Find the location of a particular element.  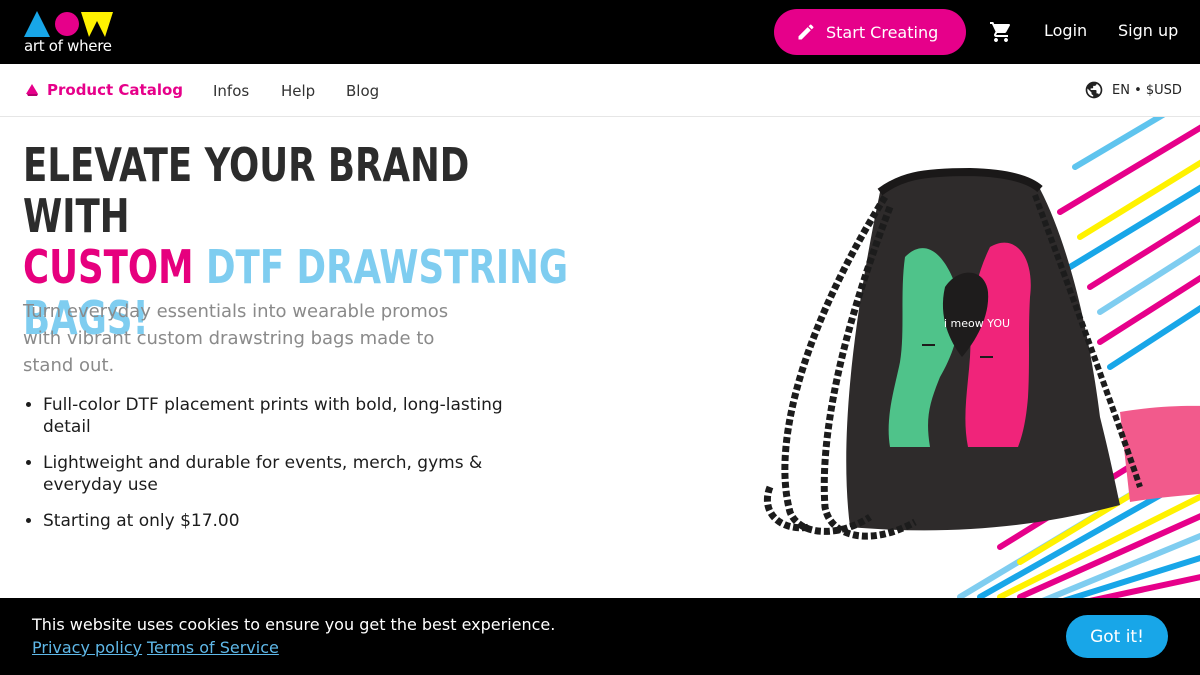

hero-title-line1: Elevate your brand with is located at coordinates (246, 190).